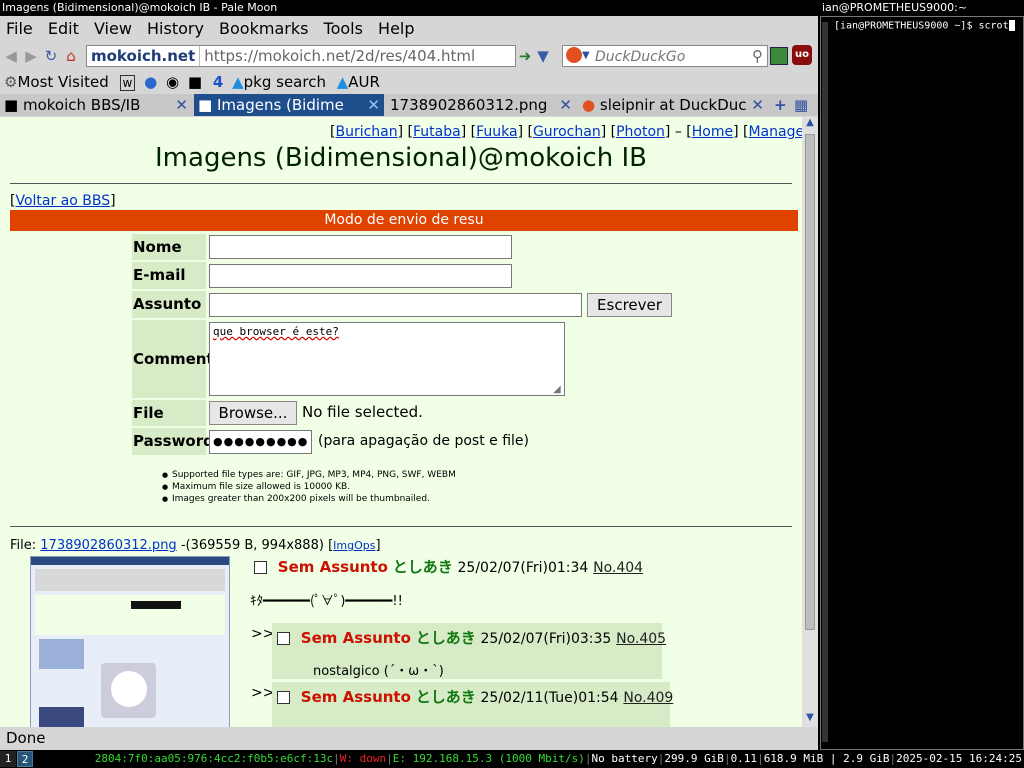  What do you see at coordinates (169, 247) in the screenshot?
I see `name-label: Nome` at bounding box center [169, 247].